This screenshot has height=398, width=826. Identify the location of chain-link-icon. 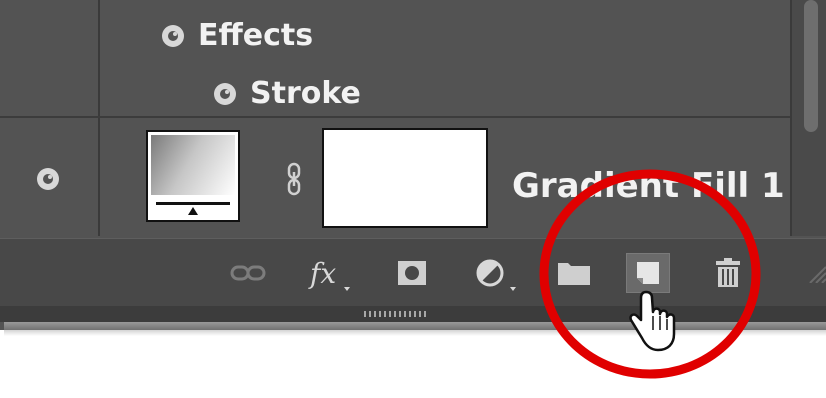
(294, 179).